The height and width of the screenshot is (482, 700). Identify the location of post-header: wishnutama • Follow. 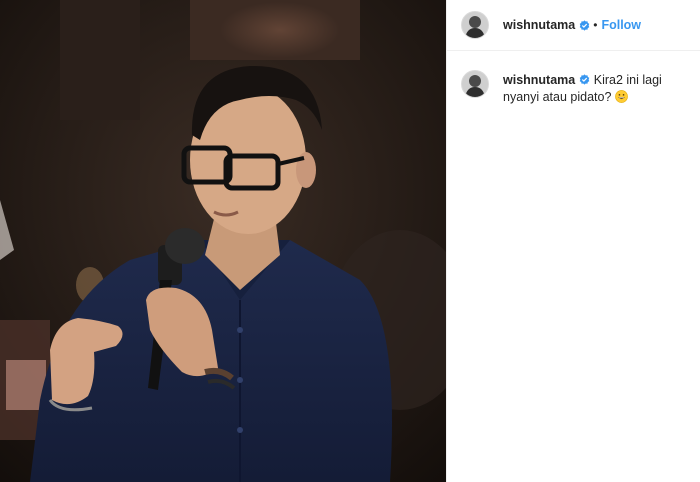
(573, 25).